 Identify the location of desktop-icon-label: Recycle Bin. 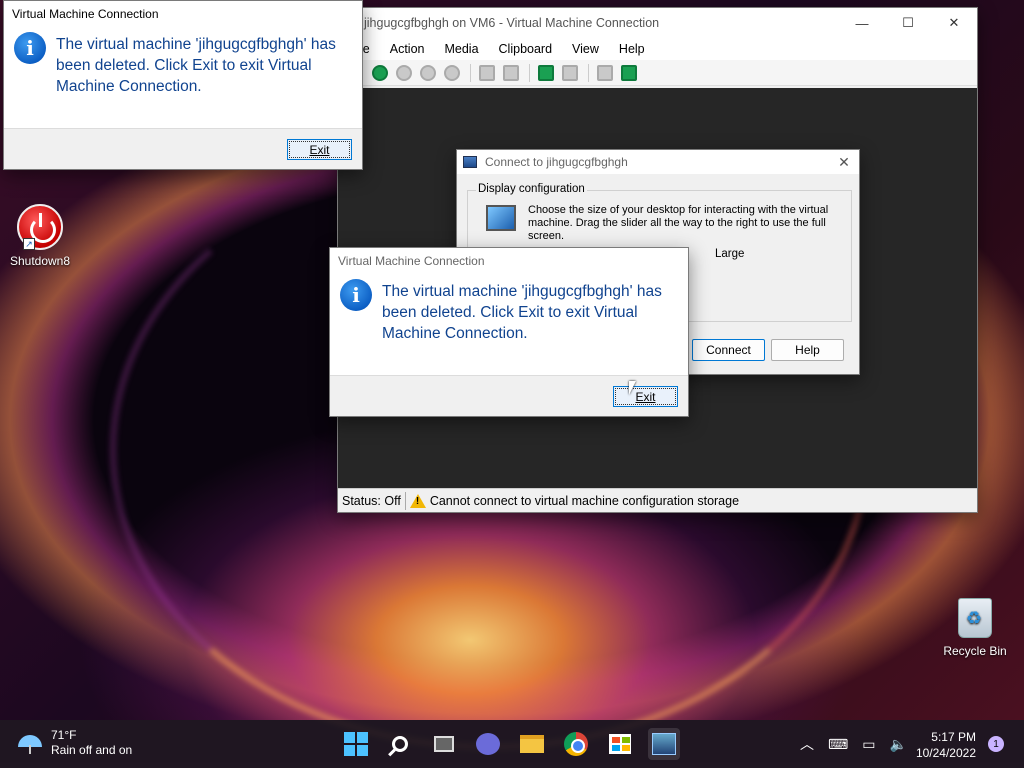
(975, 651).